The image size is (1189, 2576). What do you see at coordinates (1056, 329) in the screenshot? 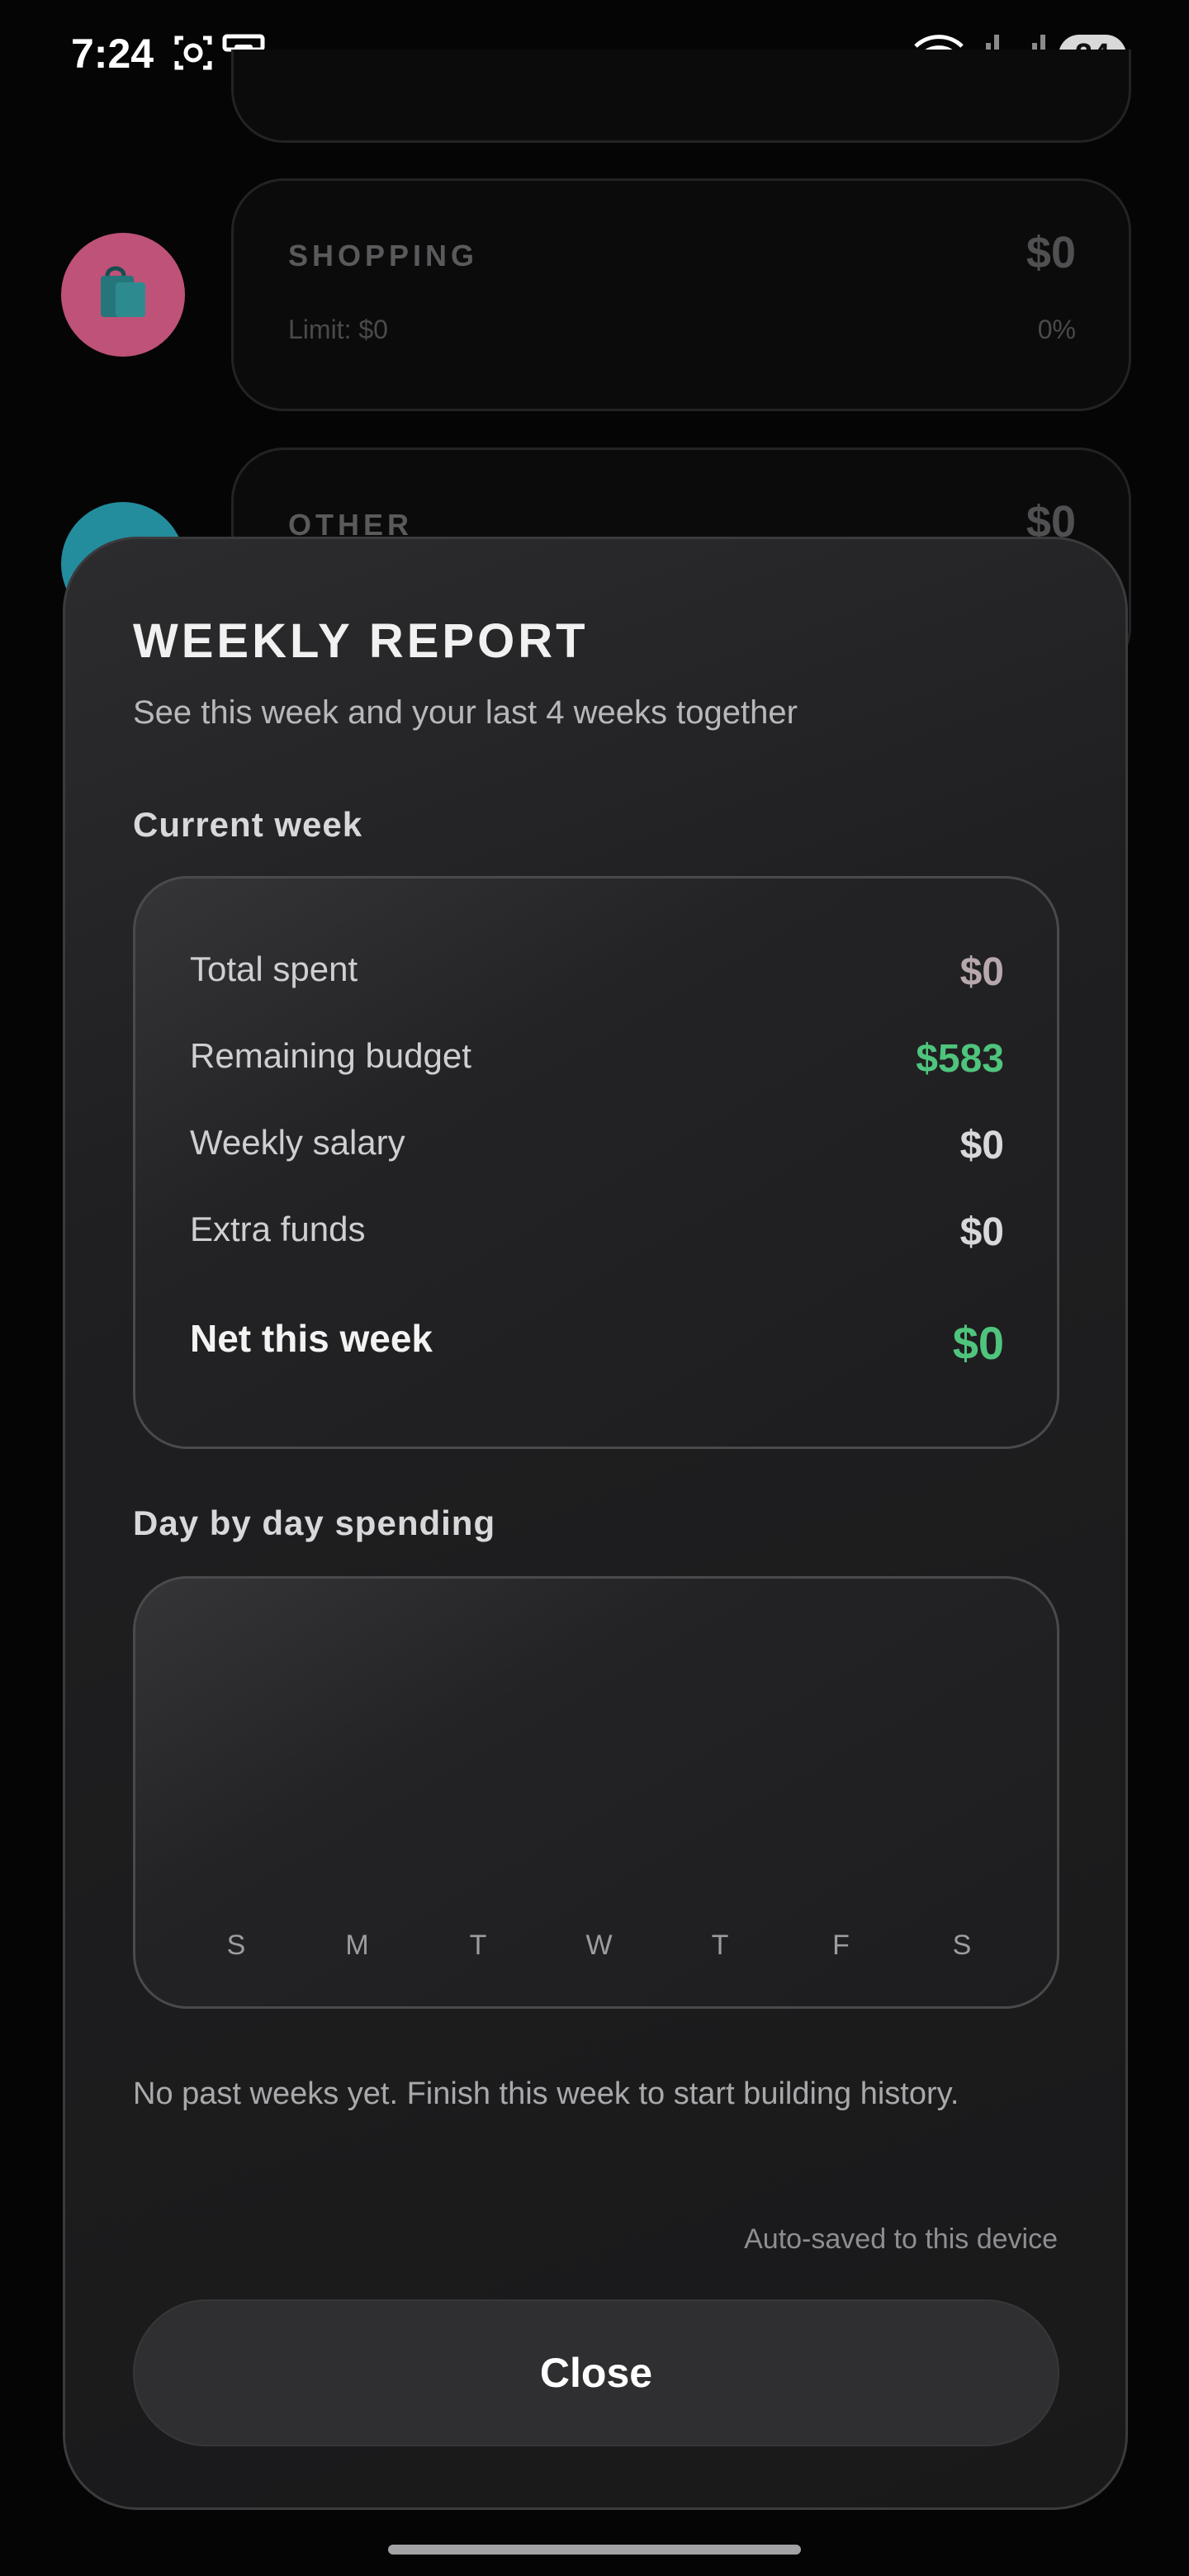
I see `category-percent: 0%` at bounding box center [1056, 329].